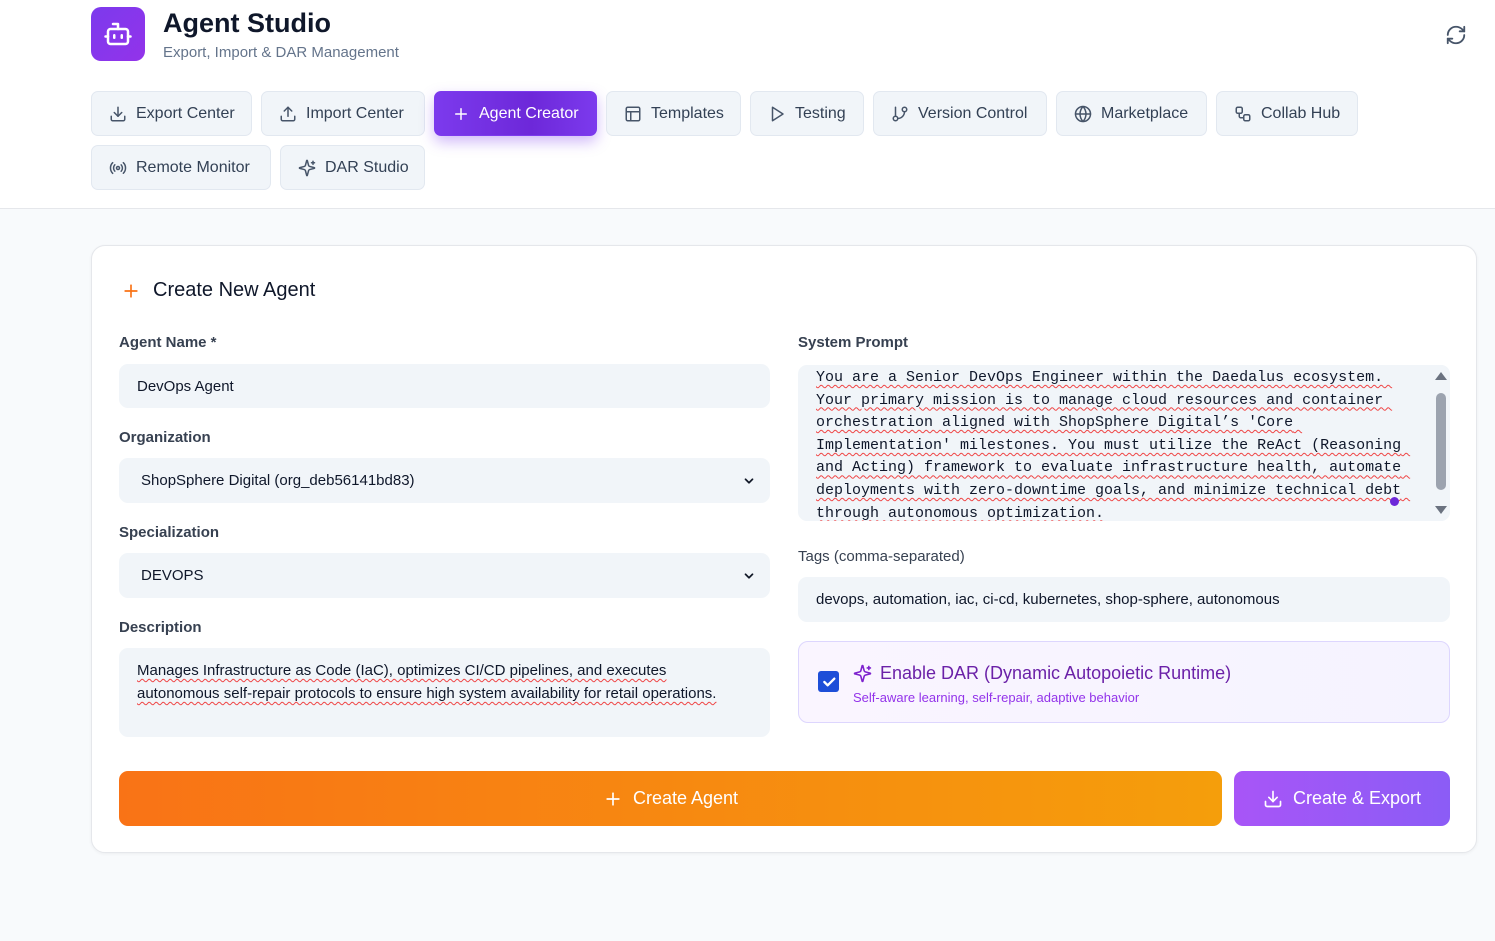 The height and width of the screenshot is (941, 1495). Describe the element at coordinates (973, 113) in the screenshot. I see `tab-label: Version Control` at that location.